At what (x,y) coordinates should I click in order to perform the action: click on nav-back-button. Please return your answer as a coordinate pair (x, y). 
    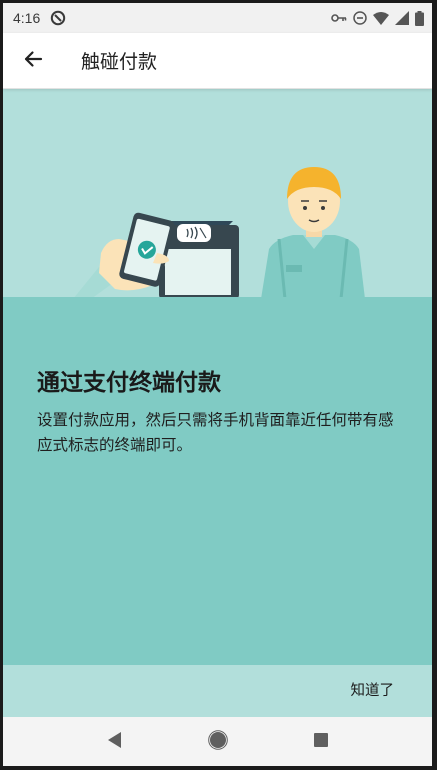
    Looking at the image, I should click on (115, 742).